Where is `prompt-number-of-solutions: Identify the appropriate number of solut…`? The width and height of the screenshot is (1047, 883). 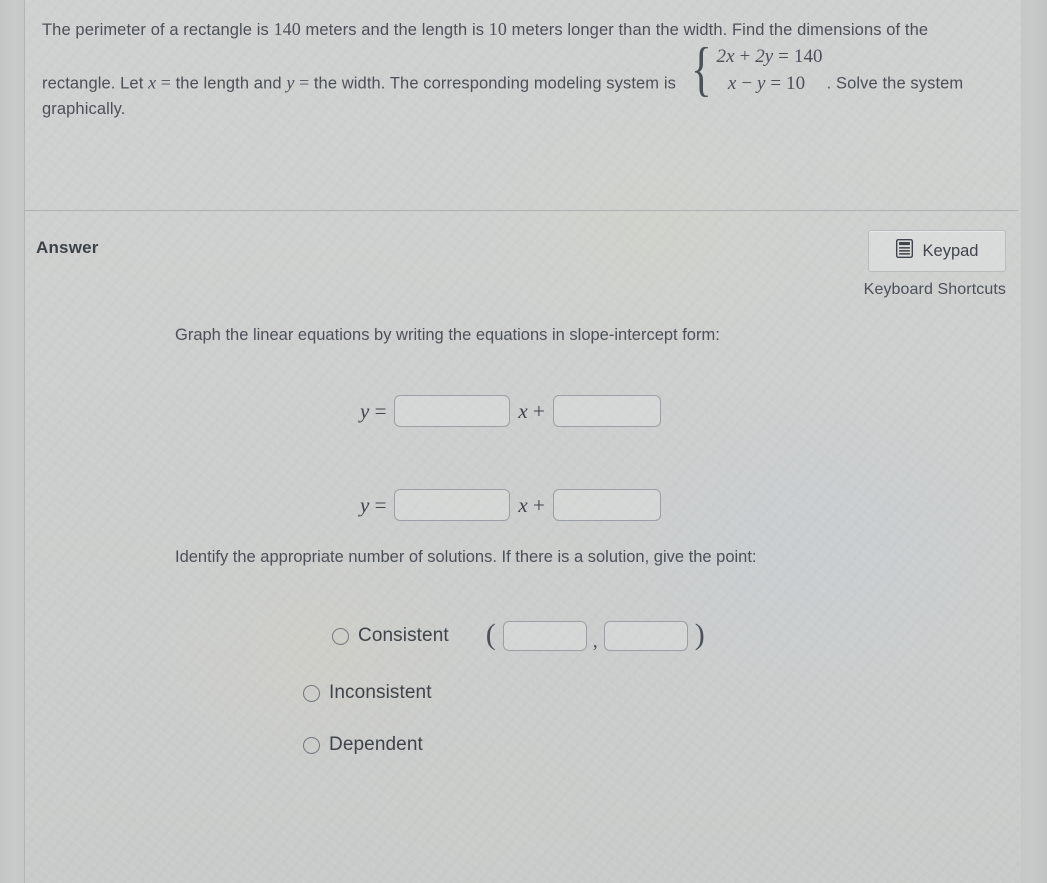 prompt-number-of-solutions: Identify the appropriate number of solut… is located at coordinates (466, 557).